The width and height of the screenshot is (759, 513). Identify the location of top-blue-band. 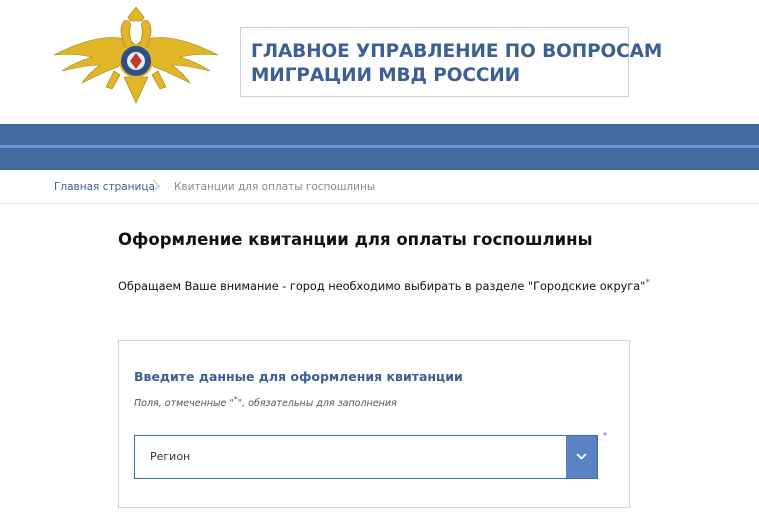
(379, 147).